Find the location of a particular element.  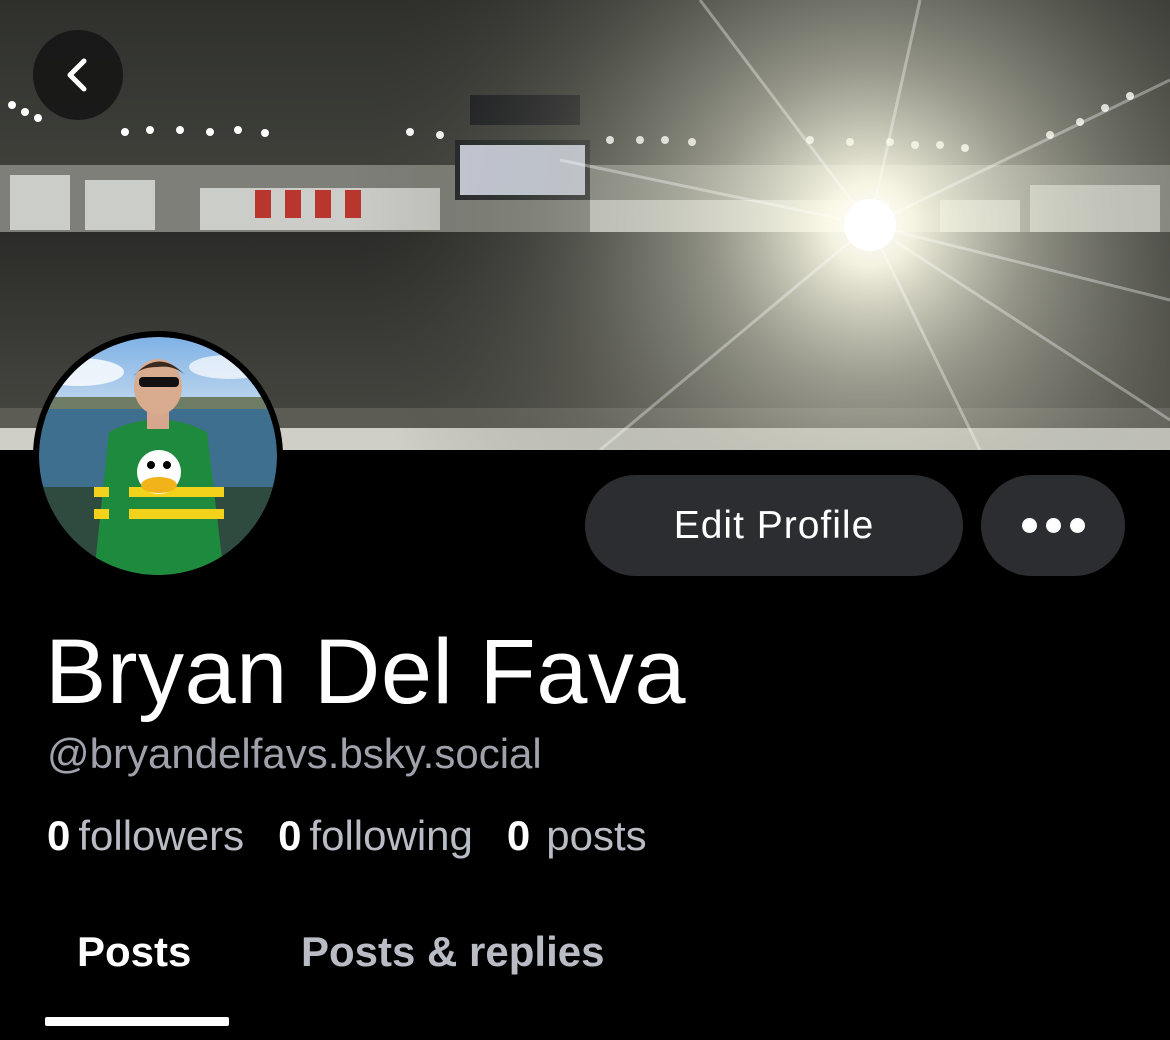

followers-label: followers is located at coordinates (161, 835).